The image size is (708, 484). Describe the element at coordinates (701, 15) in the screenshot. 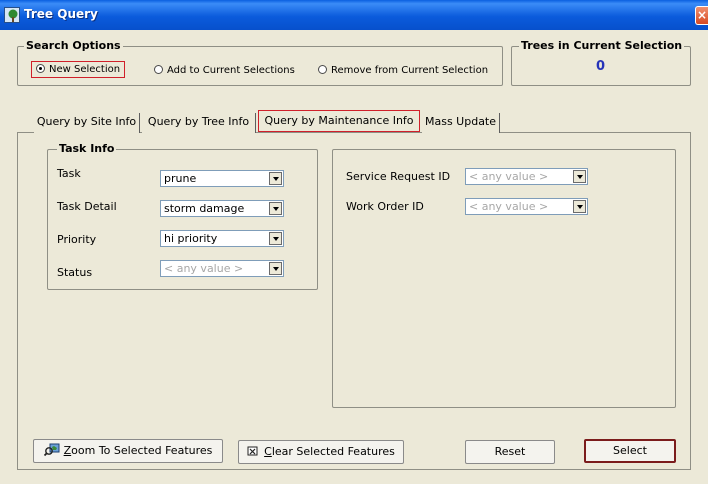

I see `close-button: ×` at that location.